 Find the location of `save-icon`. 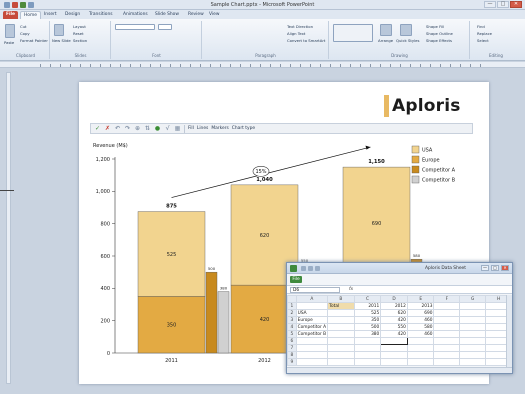

save-icon is located at coordinates (303, 268).